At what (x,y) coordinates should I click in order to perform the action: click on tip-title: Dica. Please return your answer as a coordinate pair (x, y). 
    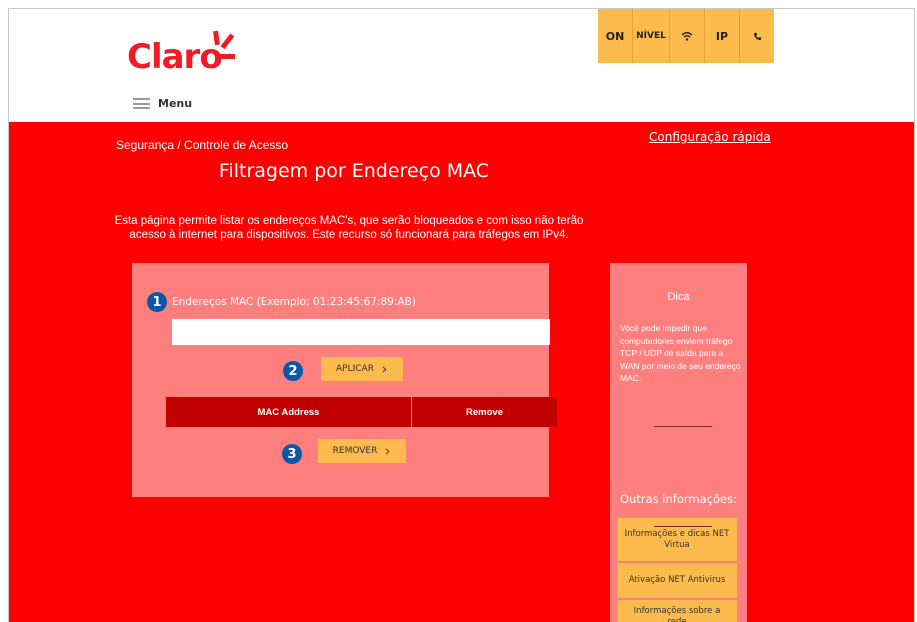
    Looking at the image, I should click on (678, 297).